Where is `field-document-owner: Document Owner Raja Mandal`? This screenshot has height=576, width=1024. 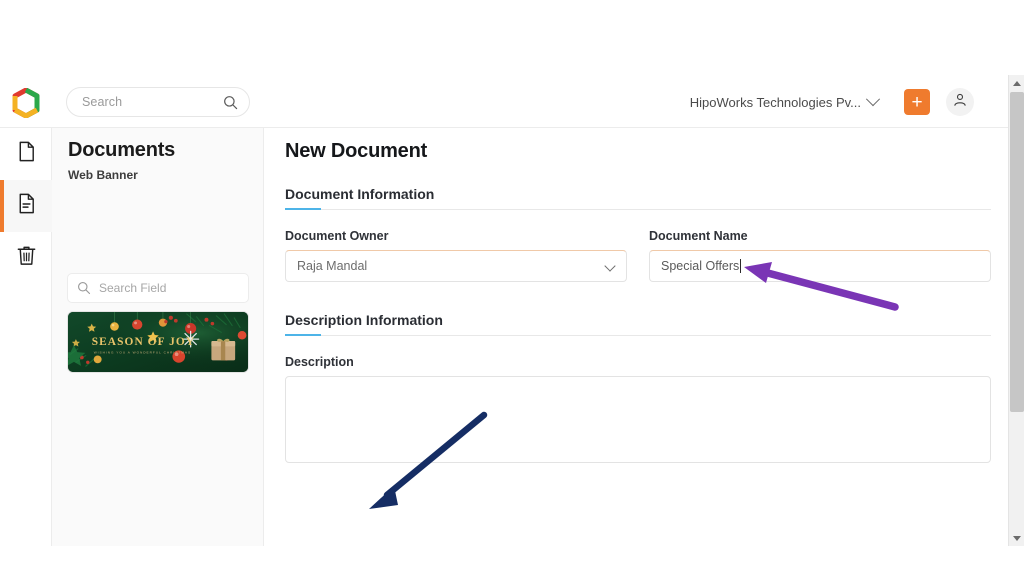 field-document-owner: Document Owner Raja Mandal is located at coordinates (456, 255).